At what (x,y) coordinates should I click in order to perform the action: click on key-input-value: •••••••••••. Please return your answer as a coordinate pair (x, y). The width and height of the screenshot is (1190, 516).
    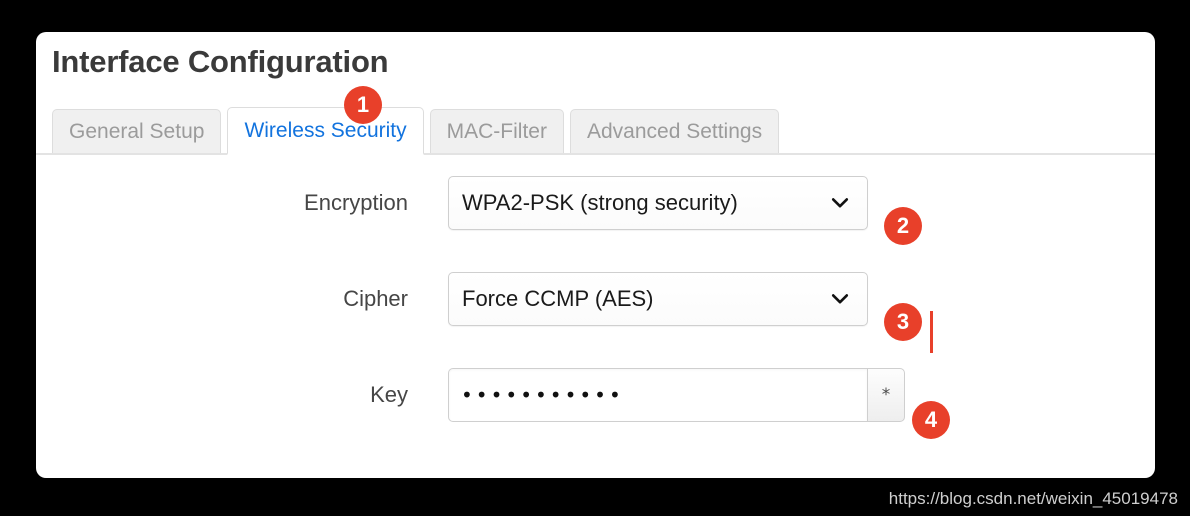
    Looking at the image, I should click on (542, 395).